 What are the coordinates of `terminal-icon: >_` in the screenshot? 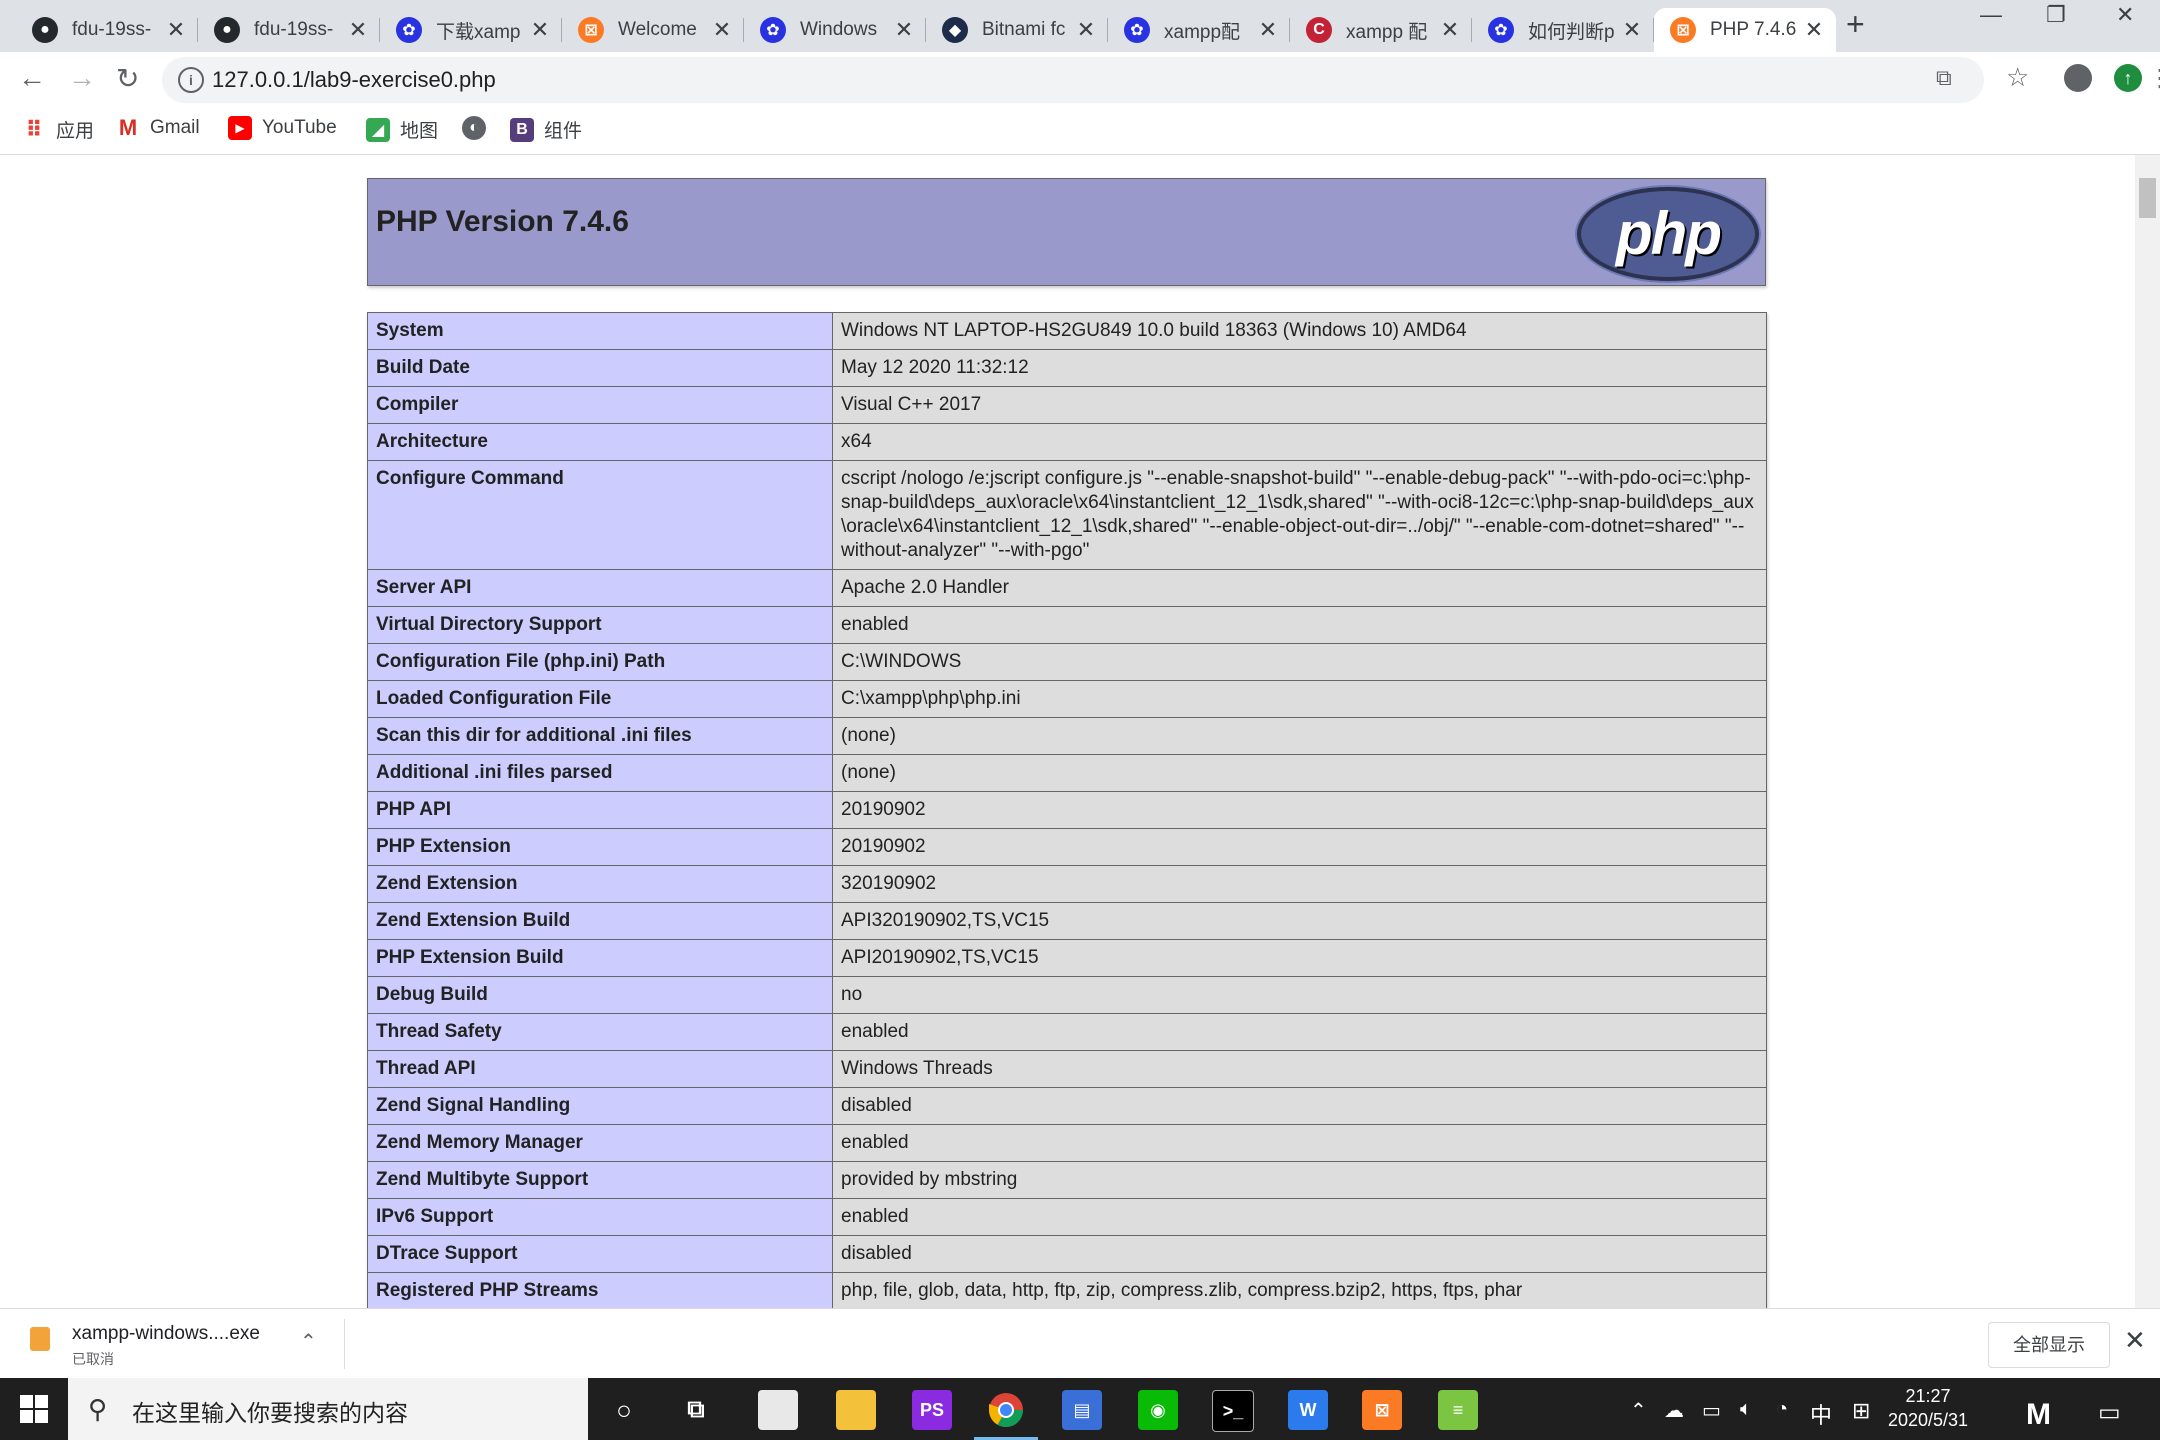 It's located at (1233, 1411).